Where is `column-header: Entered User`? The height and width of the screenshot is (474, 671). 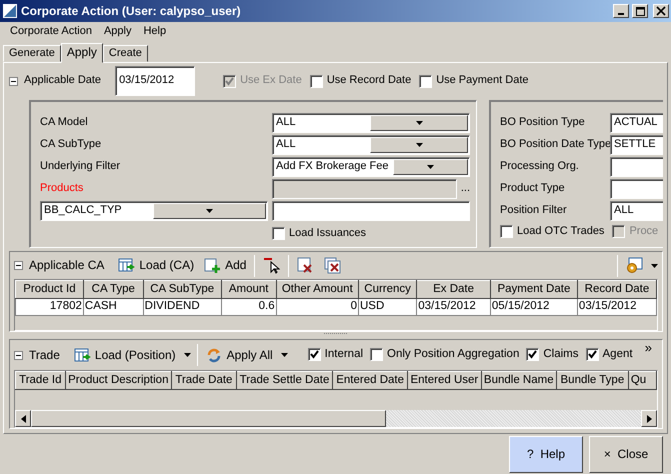 column-header: Entered User is located at coordinates (445, 381).